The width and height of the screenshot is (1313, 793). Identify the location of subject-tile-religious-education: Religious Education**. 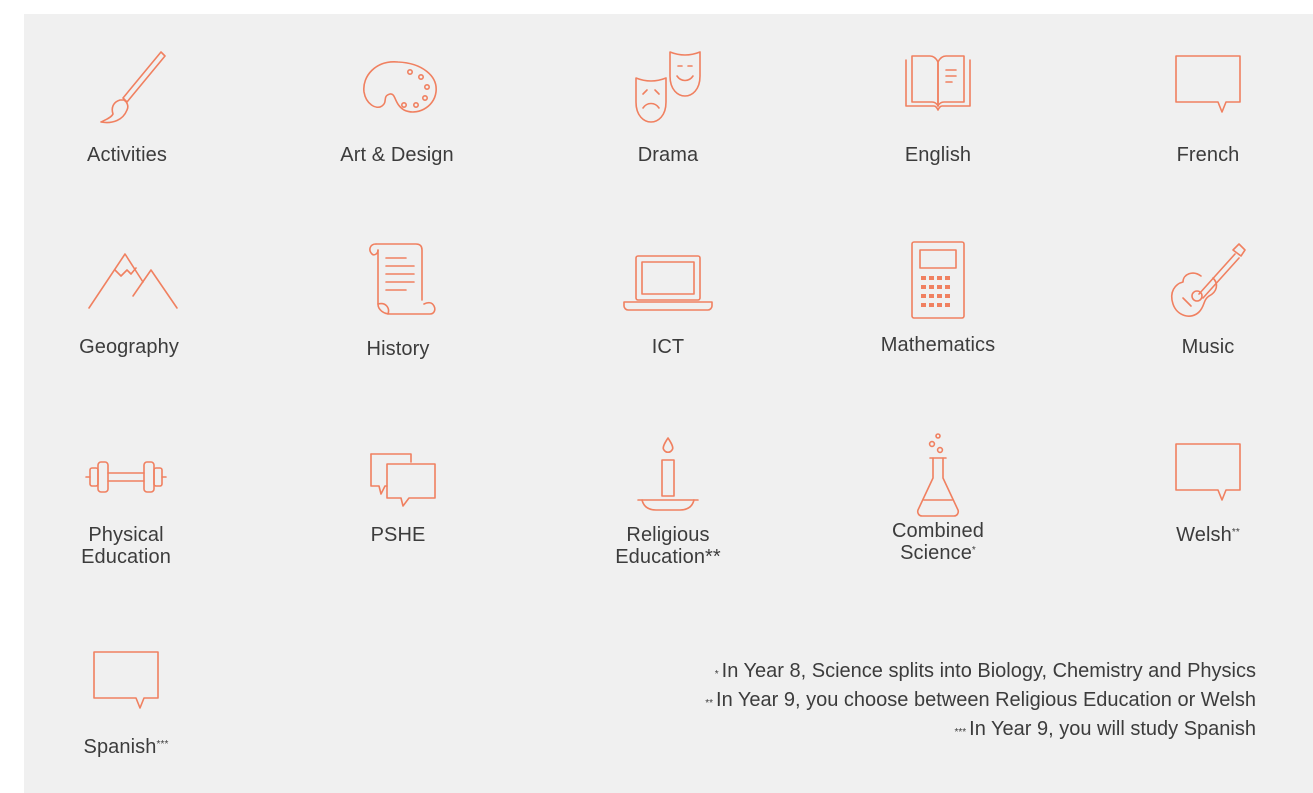
(668, 499).